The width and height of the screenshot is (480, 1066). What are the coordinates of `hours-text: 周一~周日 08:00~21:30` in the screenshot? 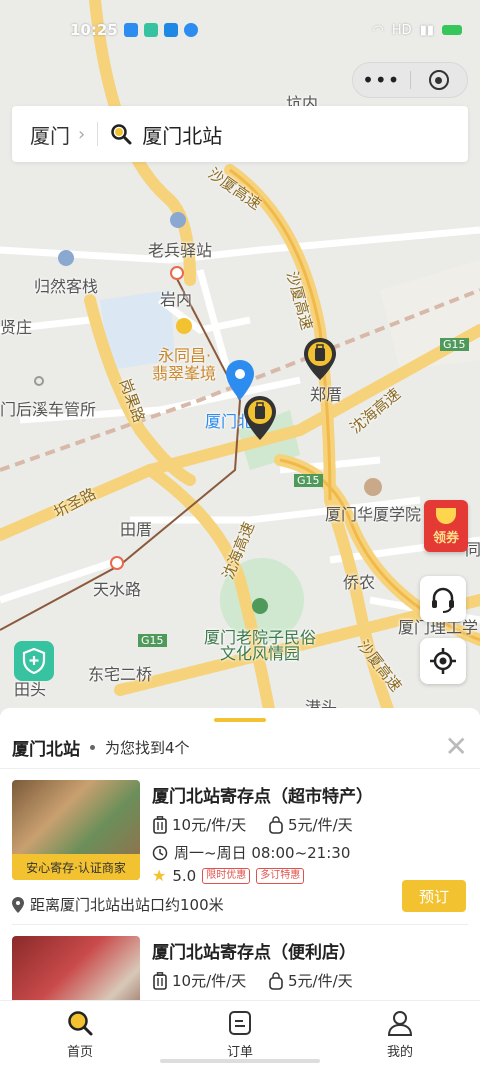 It's located at (262, 853).